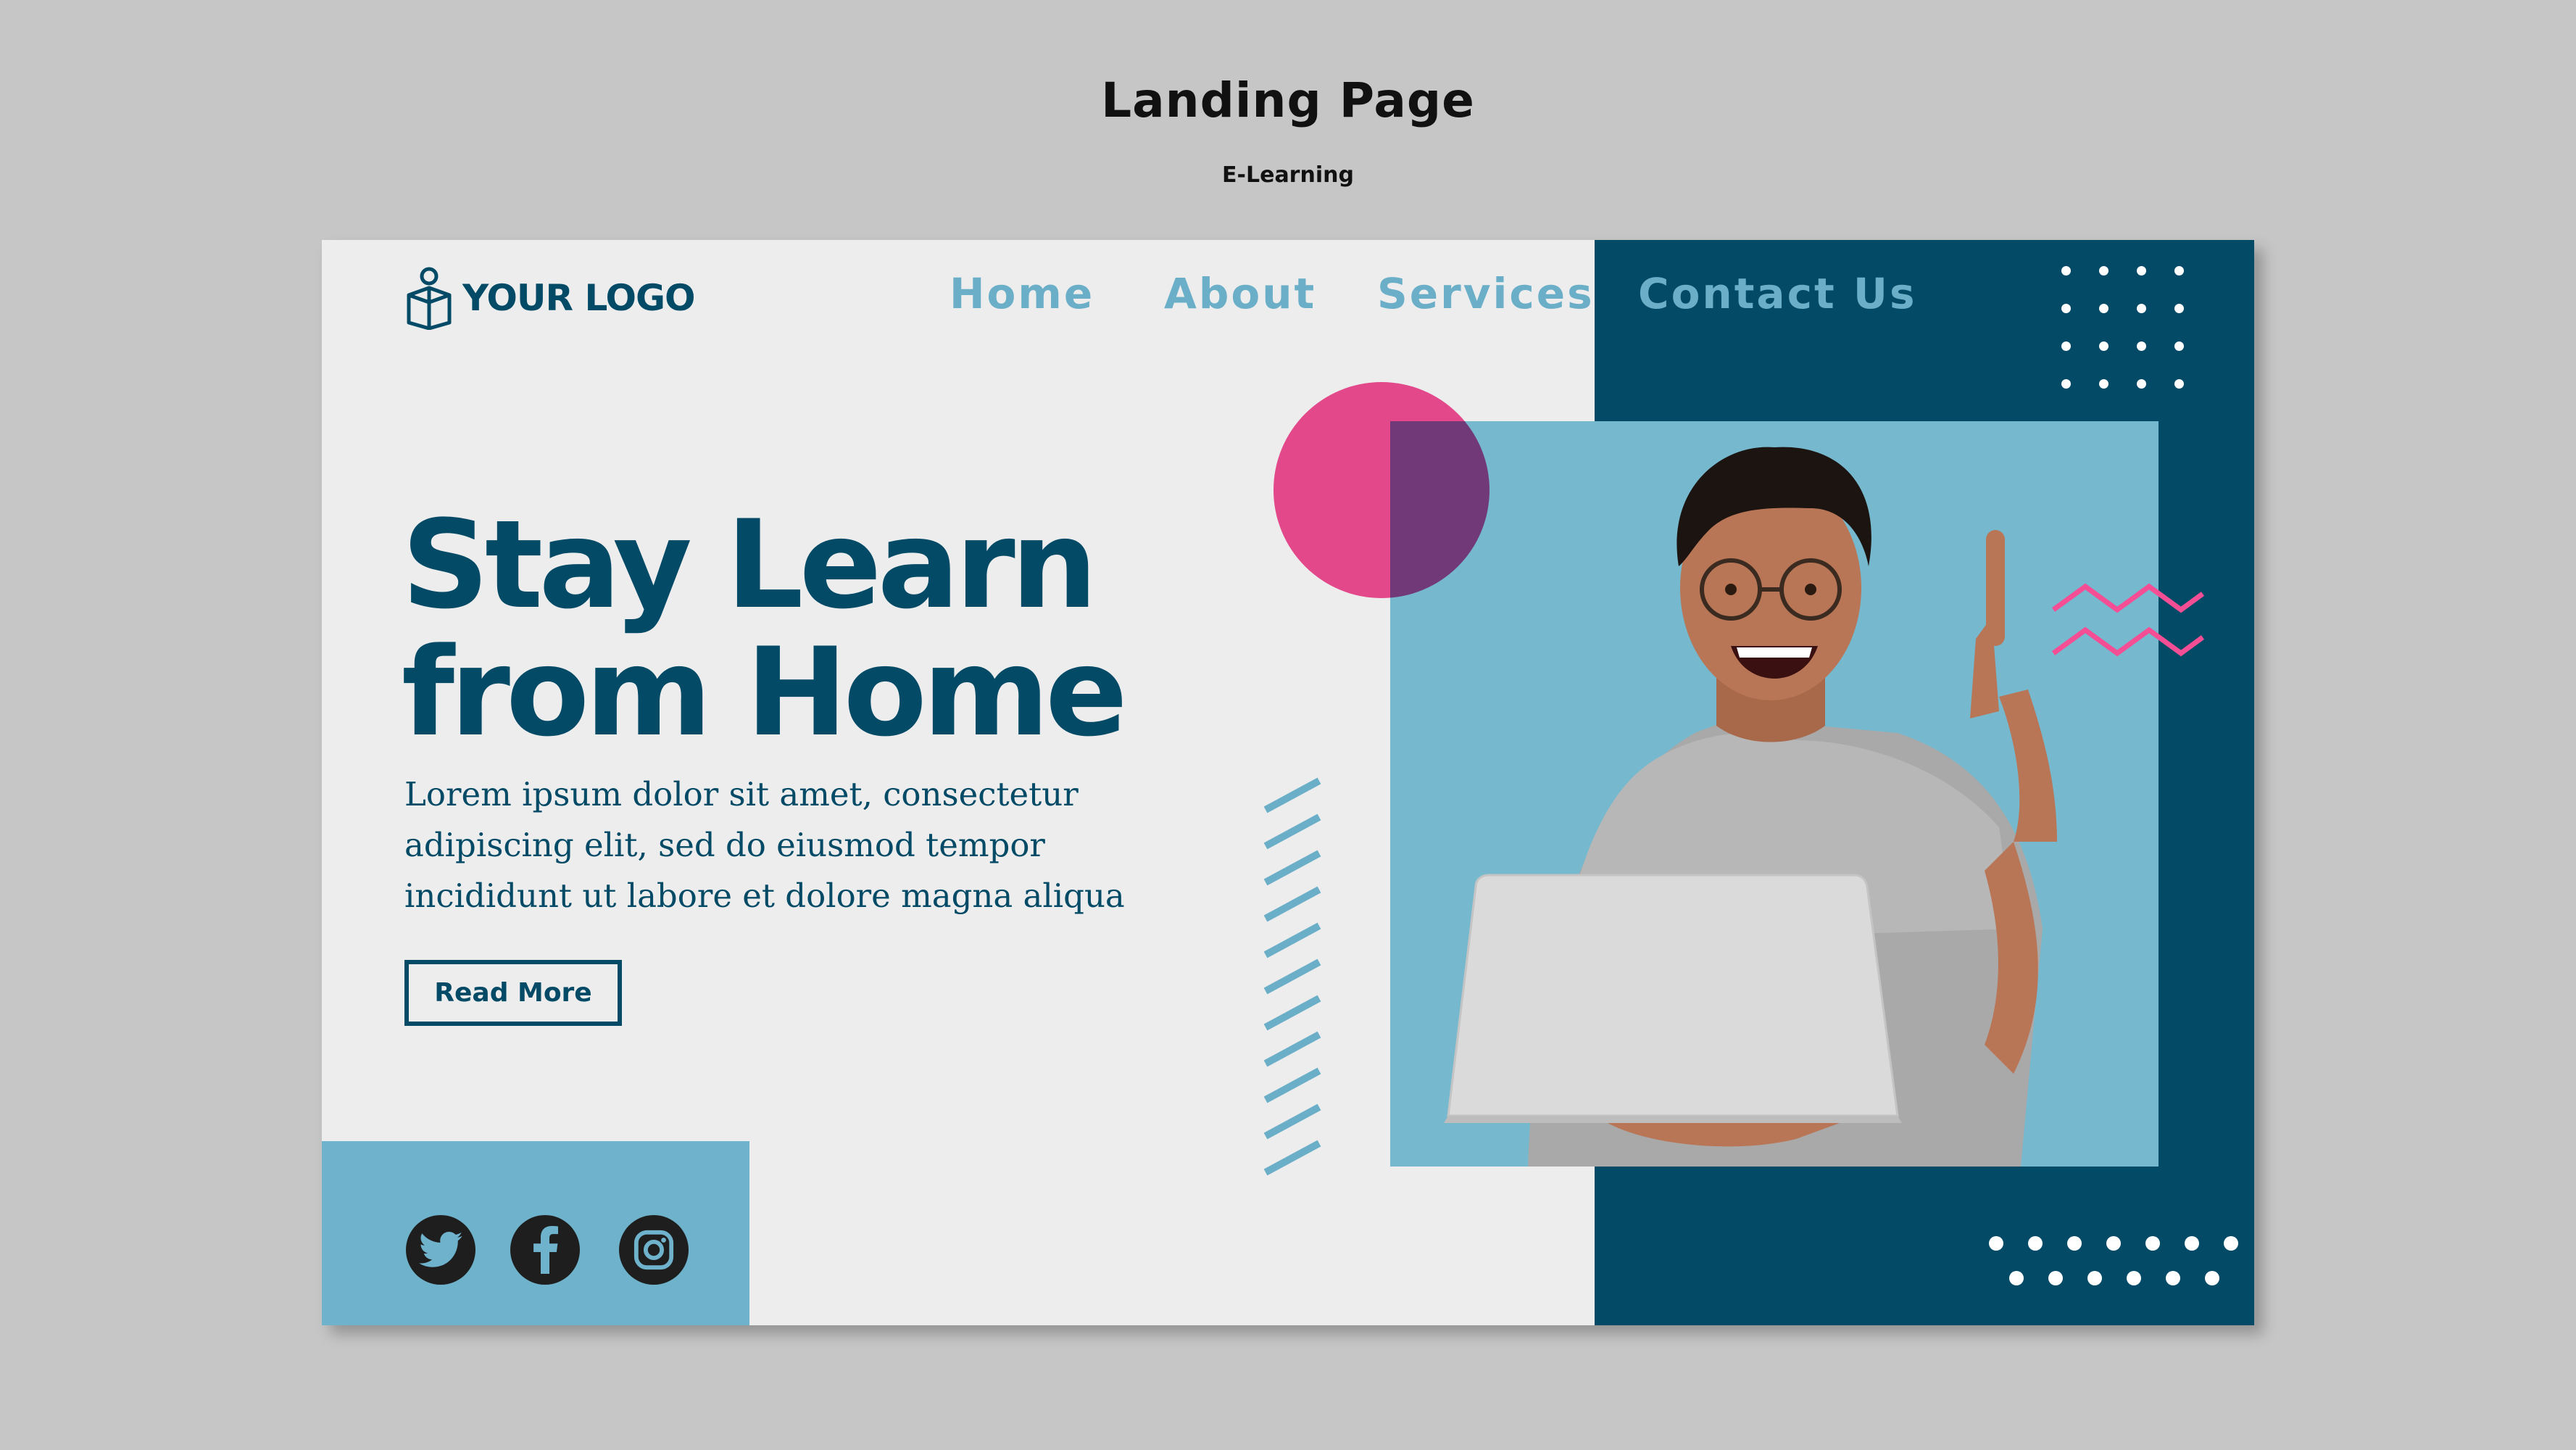 This screenshot has height=1450, width=2576. I want to click on nav-about: About, so click(1240, 293).